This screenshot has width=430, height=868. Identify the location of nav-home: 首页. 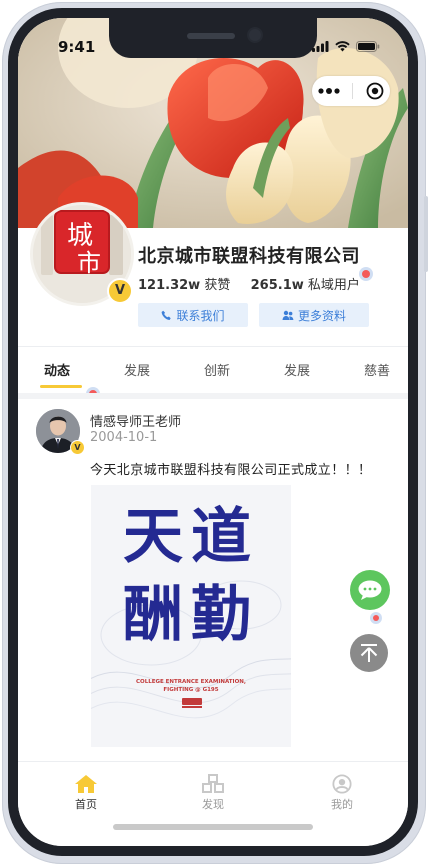
(86, 793).